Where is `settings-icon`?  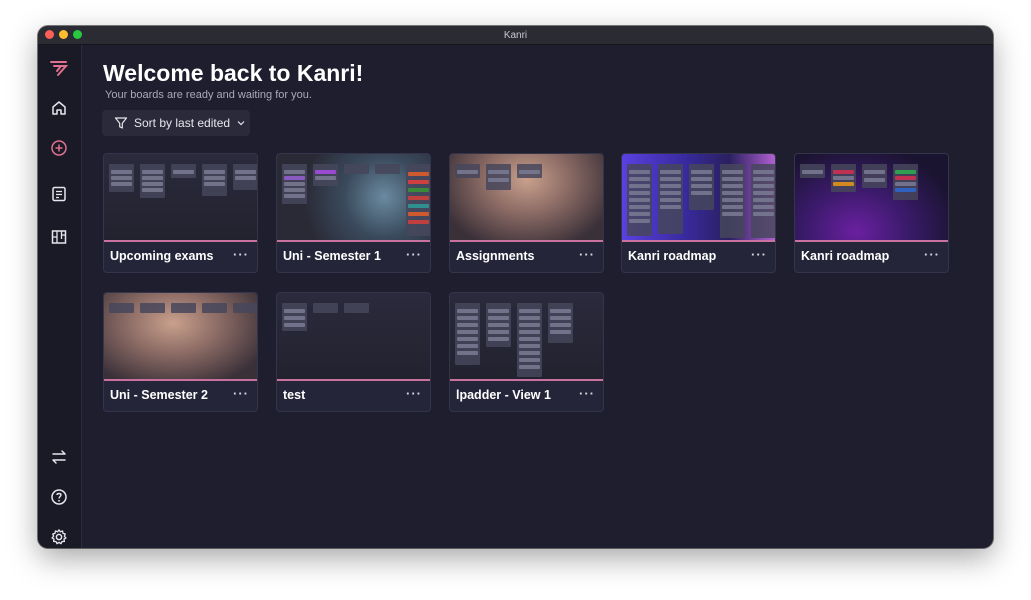 settings-icon is located at coordinates (59, 537).